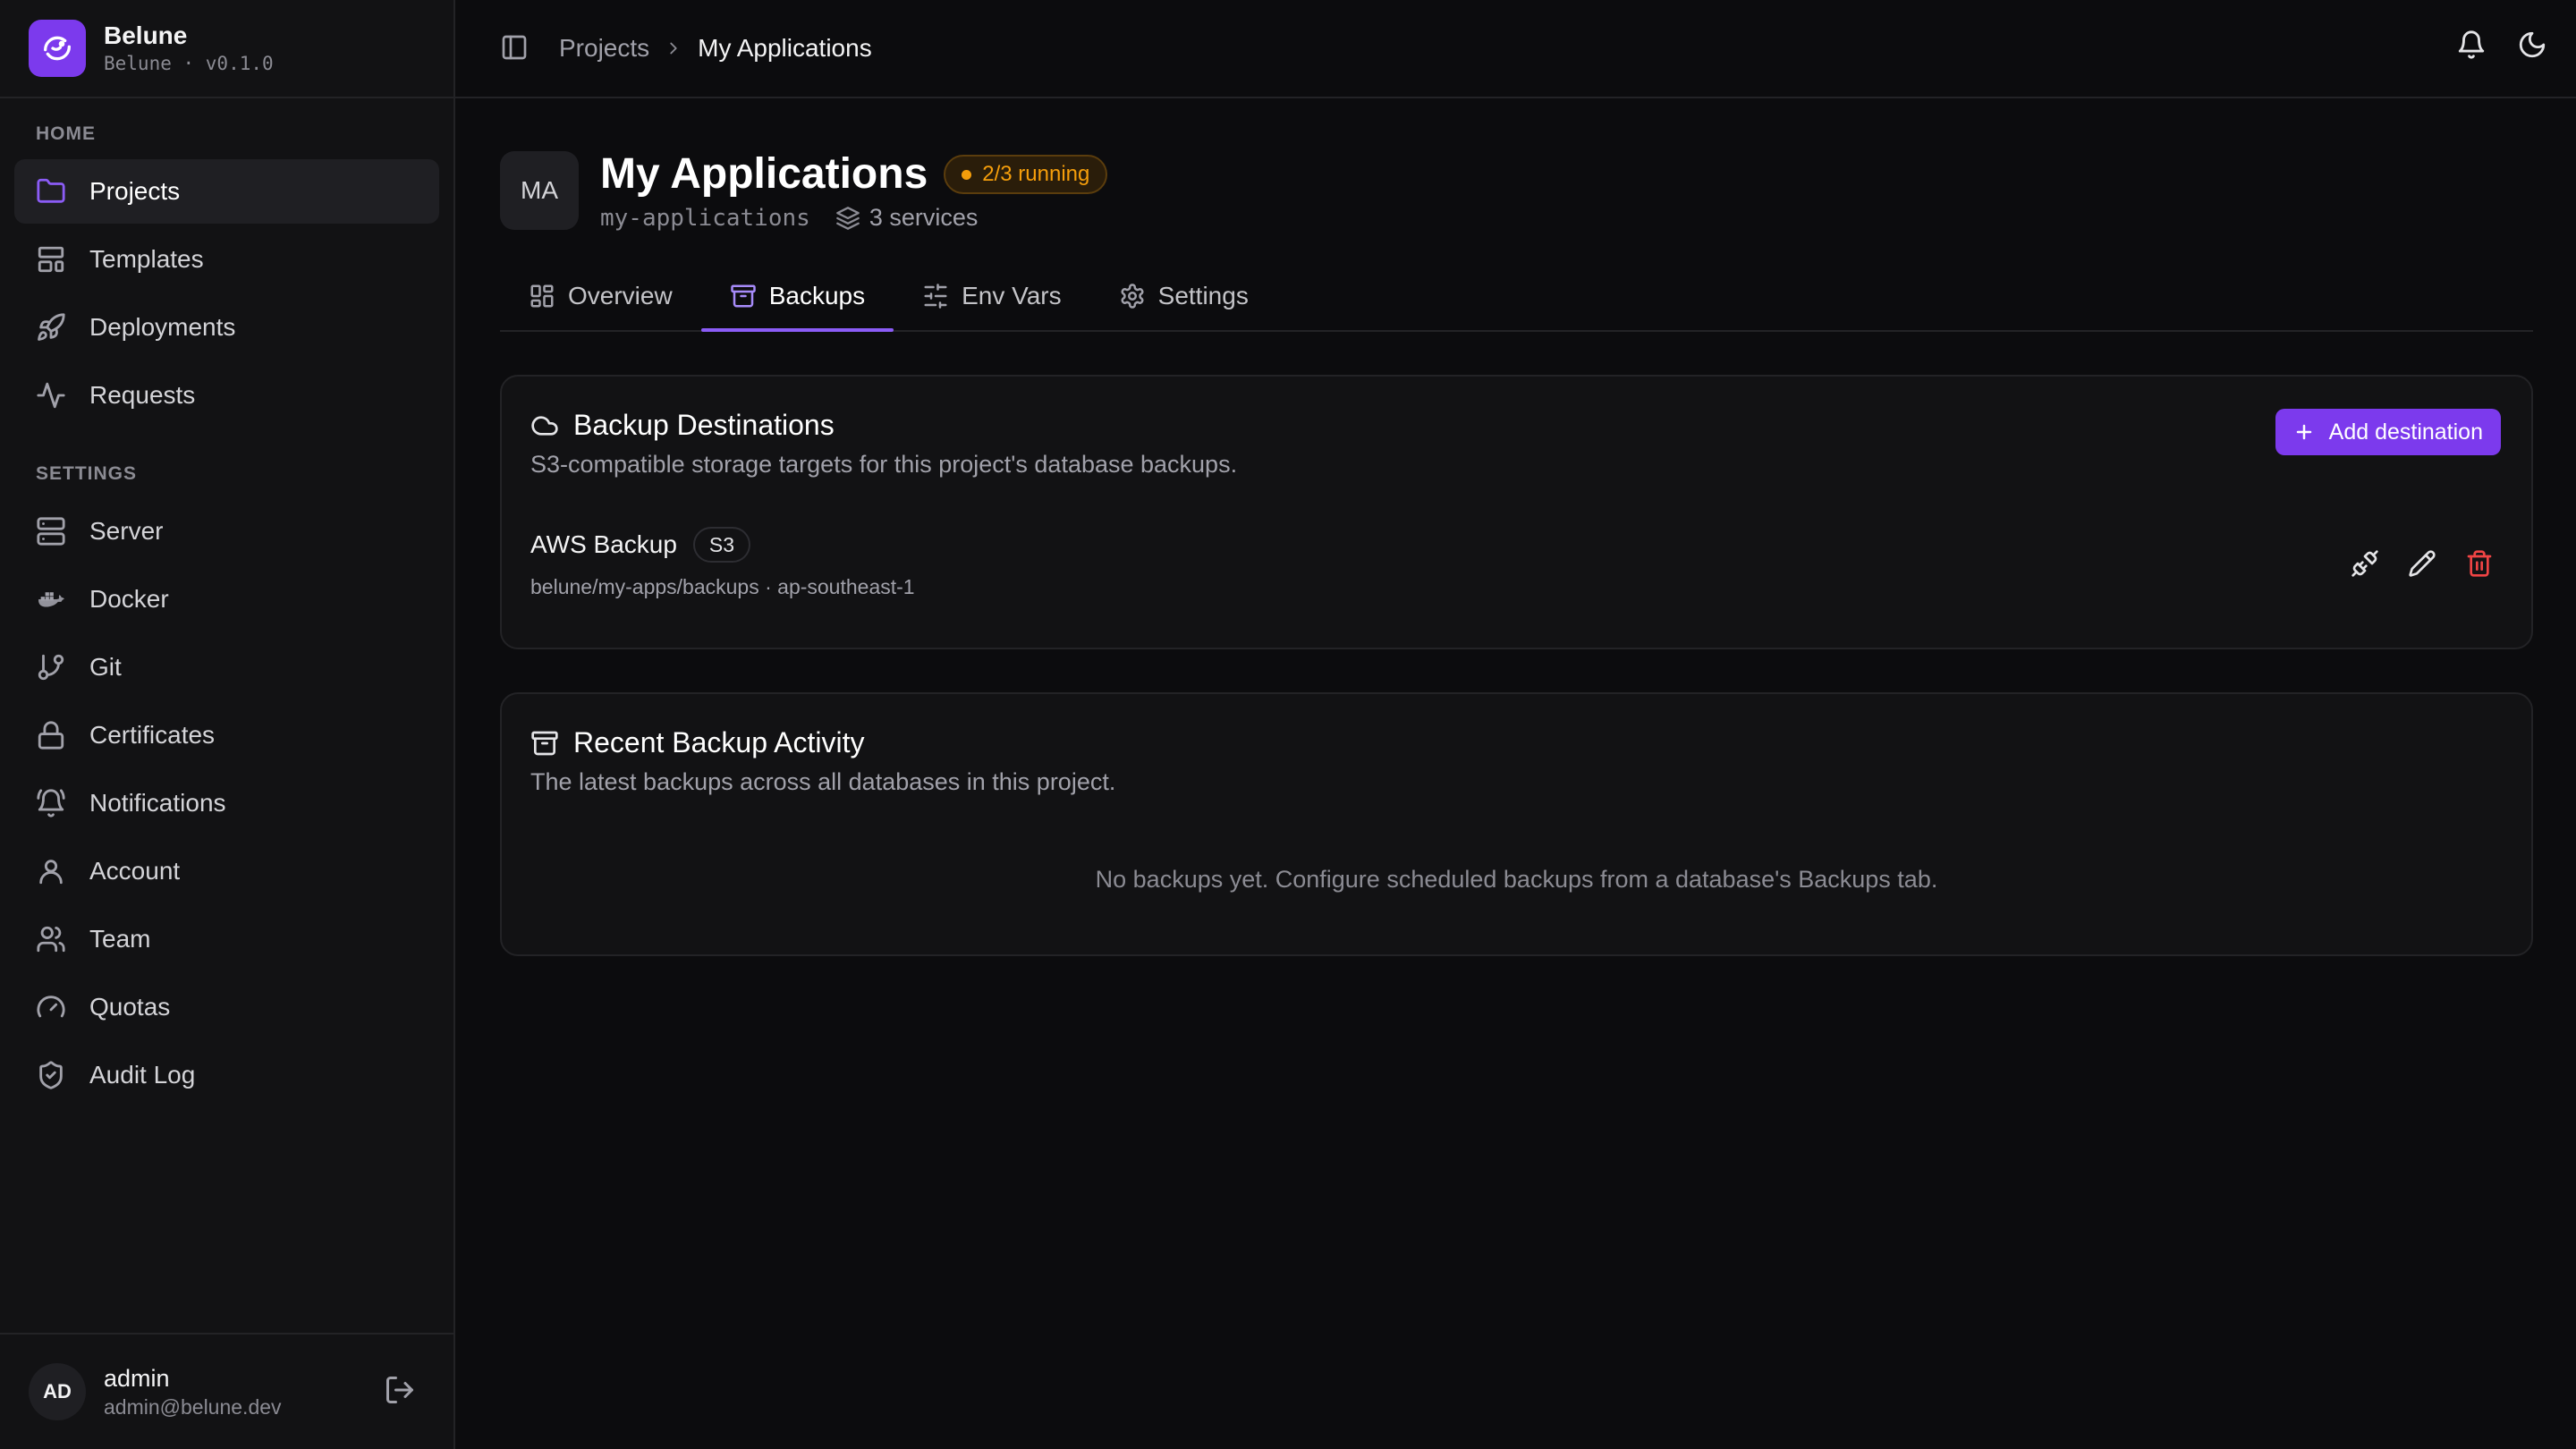 Image resolution: width=2576 pixels, height=1449 pixels. I want to click on sliders-icon, so click(935, 296).